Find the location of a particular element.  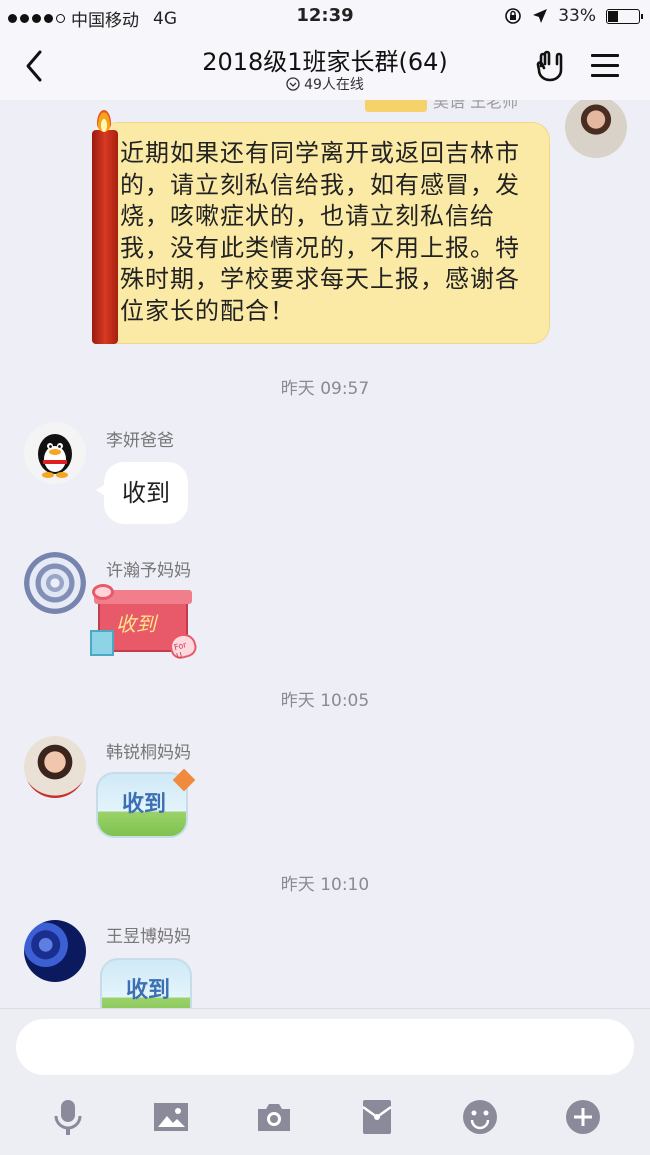

status-right: 33% is located at coordinates (573, 16).